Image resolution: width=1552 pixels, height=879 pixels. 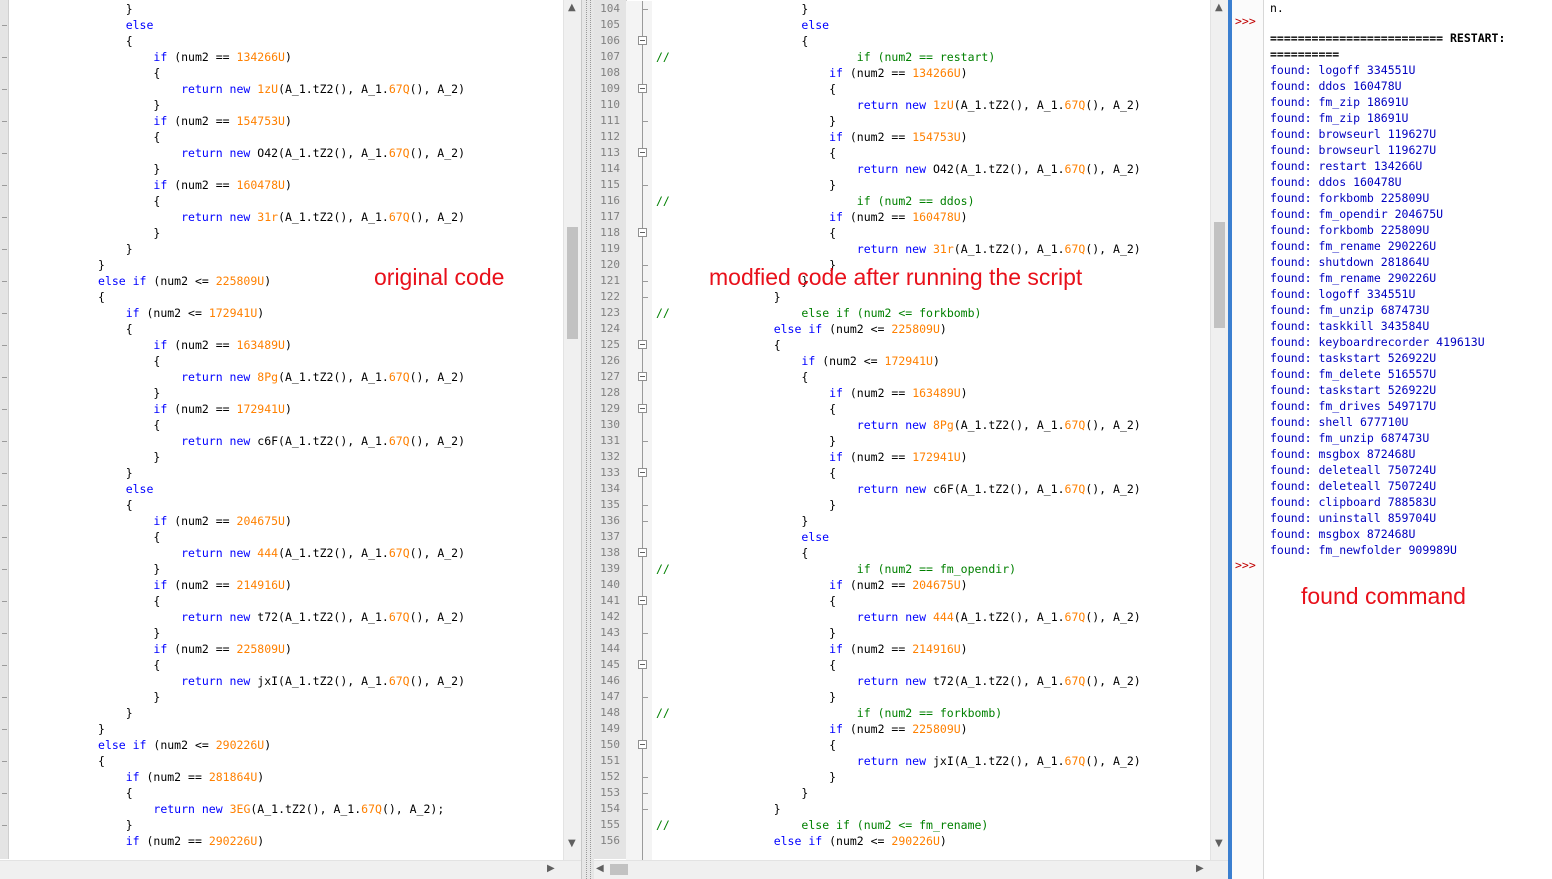 I want to click on right-hscroll-thumb, so click(x=619, y=869).